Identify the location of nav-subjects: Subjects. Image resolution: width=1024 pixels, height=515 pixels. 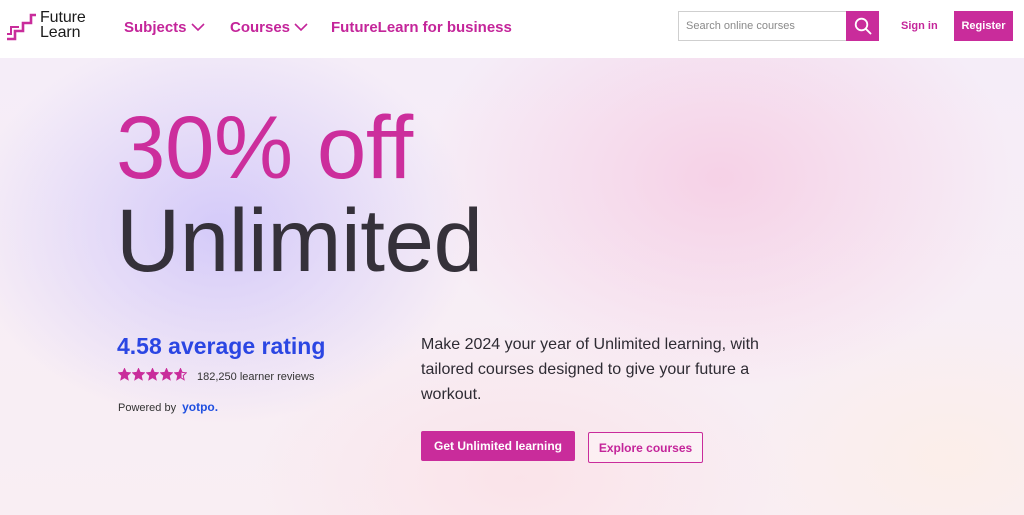
(164, 27).